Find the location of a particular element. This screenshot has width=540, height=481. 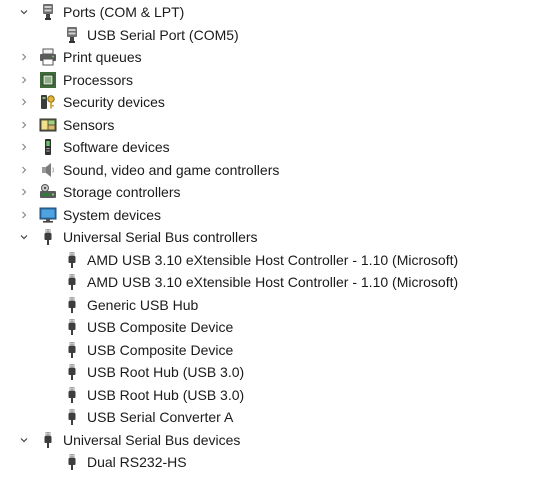

tree-item-label: Generic USB Hub is located at coordinates (143, 304).